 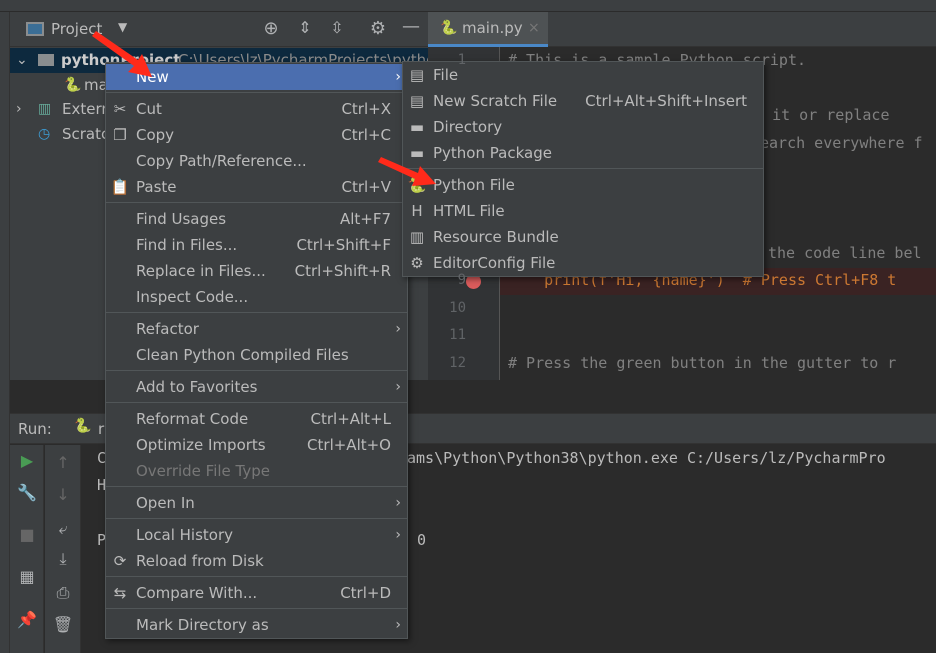 I want to click on line-number: 9, so click(x=461, y=280).